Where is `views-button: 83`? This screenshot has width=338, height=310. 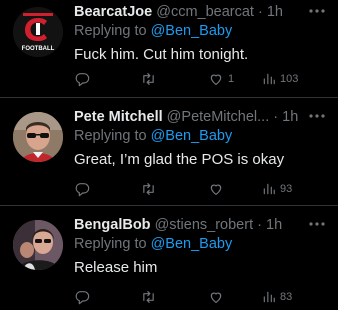 views-button: 83 is located at coordinates (277, 297).